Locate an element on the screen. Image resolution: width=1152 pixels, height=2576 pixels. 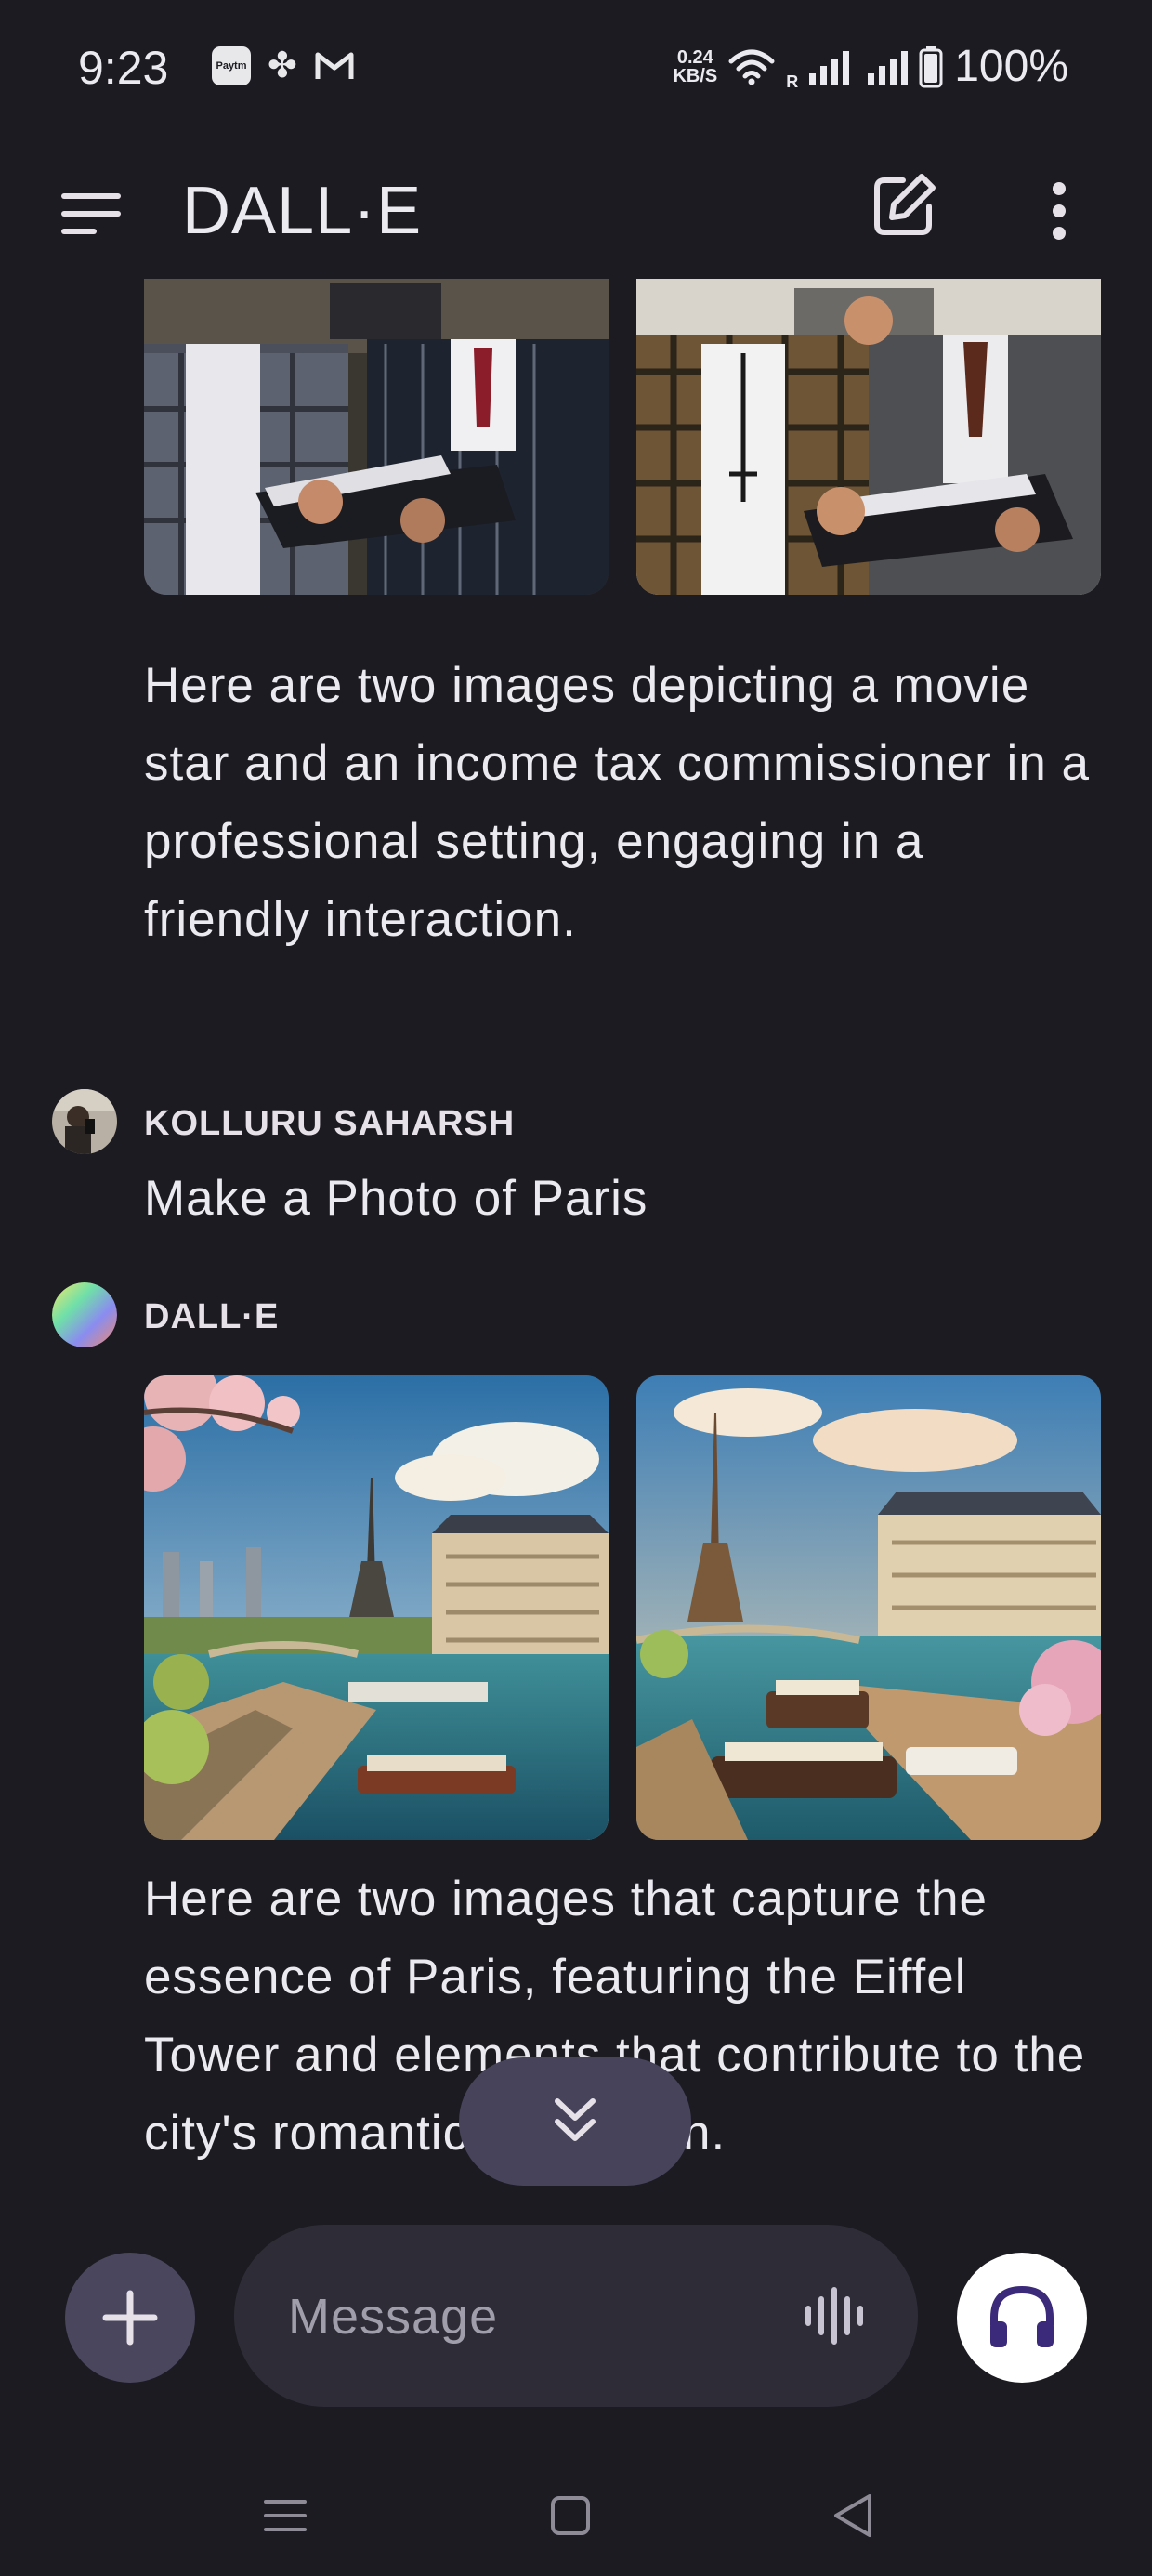
user-message: Make a Photo of Paris is located at coordinates (396, 1198).